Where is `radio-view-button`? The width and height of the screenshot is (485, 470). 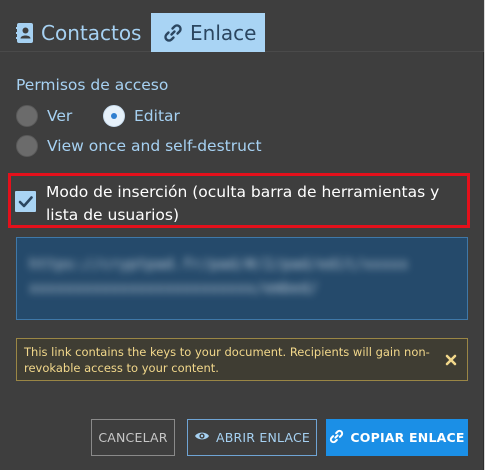 radio-view-button is located at coordinates (27, 116).